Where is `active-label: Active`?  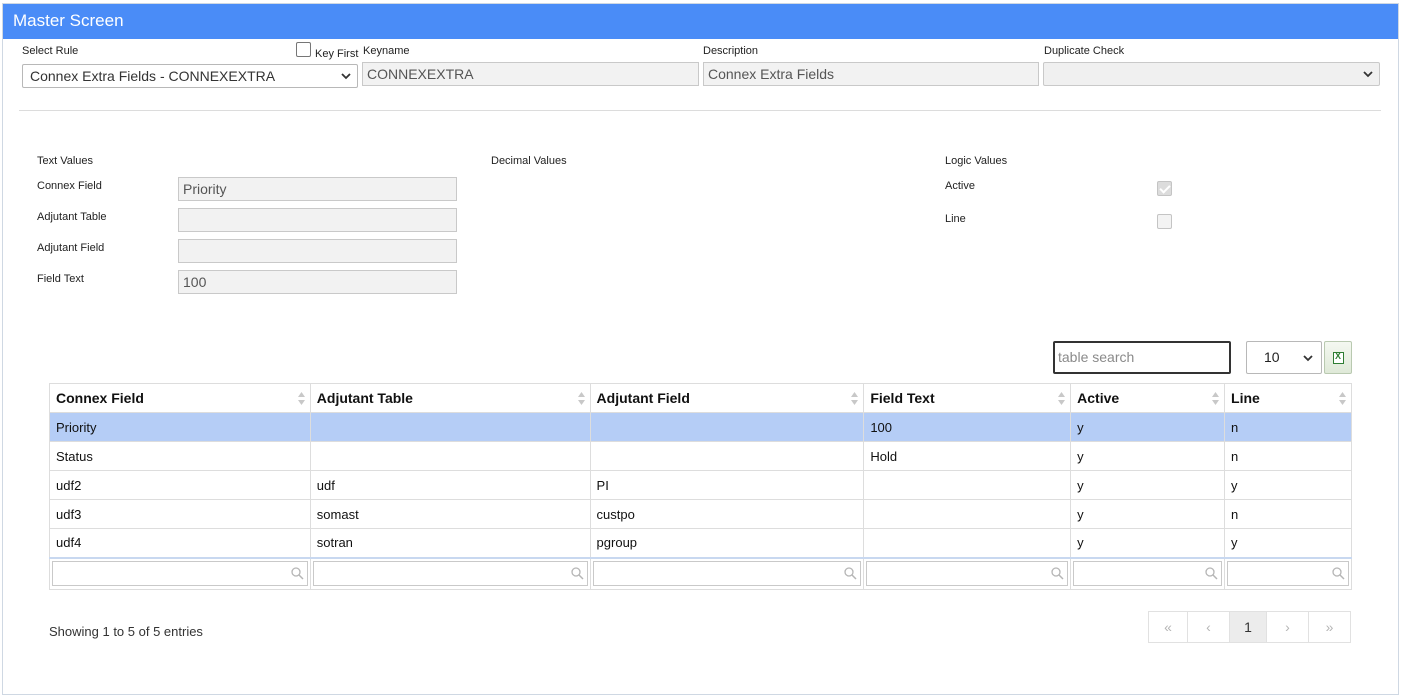 active-label: Active is located at coordinates (960, 186).